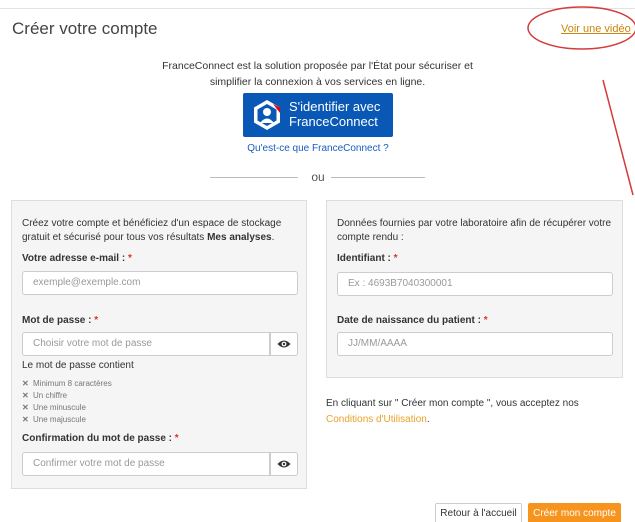 The width and height of the screenshot is (635, 522). What do you see at coordinates (367, 258) in the screenshot?
I see `identifier-label: Identifiant : *` at bounding box center [367, 258].